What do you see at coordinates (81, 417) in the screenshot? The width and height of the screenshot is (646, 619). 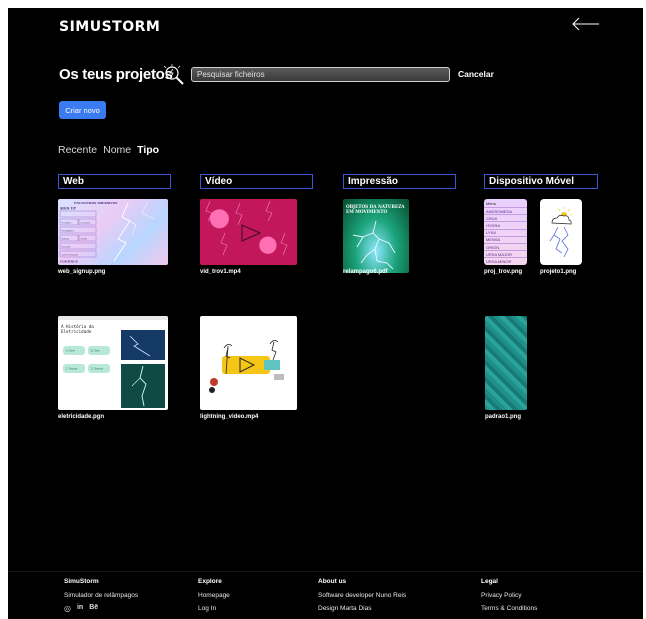 I see `file-name: eletricidade.pgn` at bounding box center [81, 417].